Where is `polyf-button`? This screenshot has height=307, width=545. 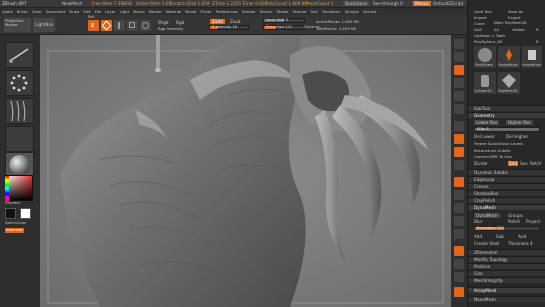
polyf-button is located at coordinates (459, 251).